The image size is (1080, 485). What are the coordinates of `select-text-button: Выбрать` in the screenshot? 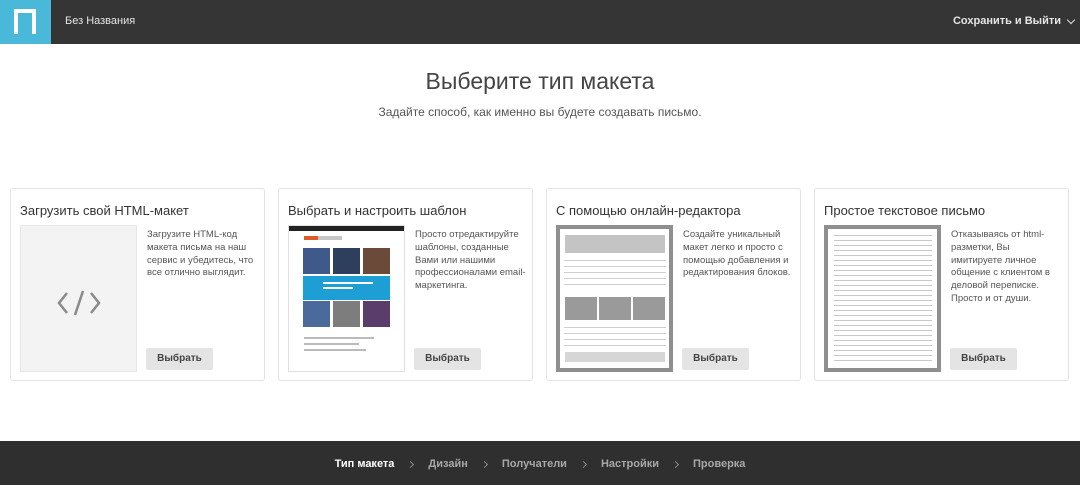 It's located at (983, 359).